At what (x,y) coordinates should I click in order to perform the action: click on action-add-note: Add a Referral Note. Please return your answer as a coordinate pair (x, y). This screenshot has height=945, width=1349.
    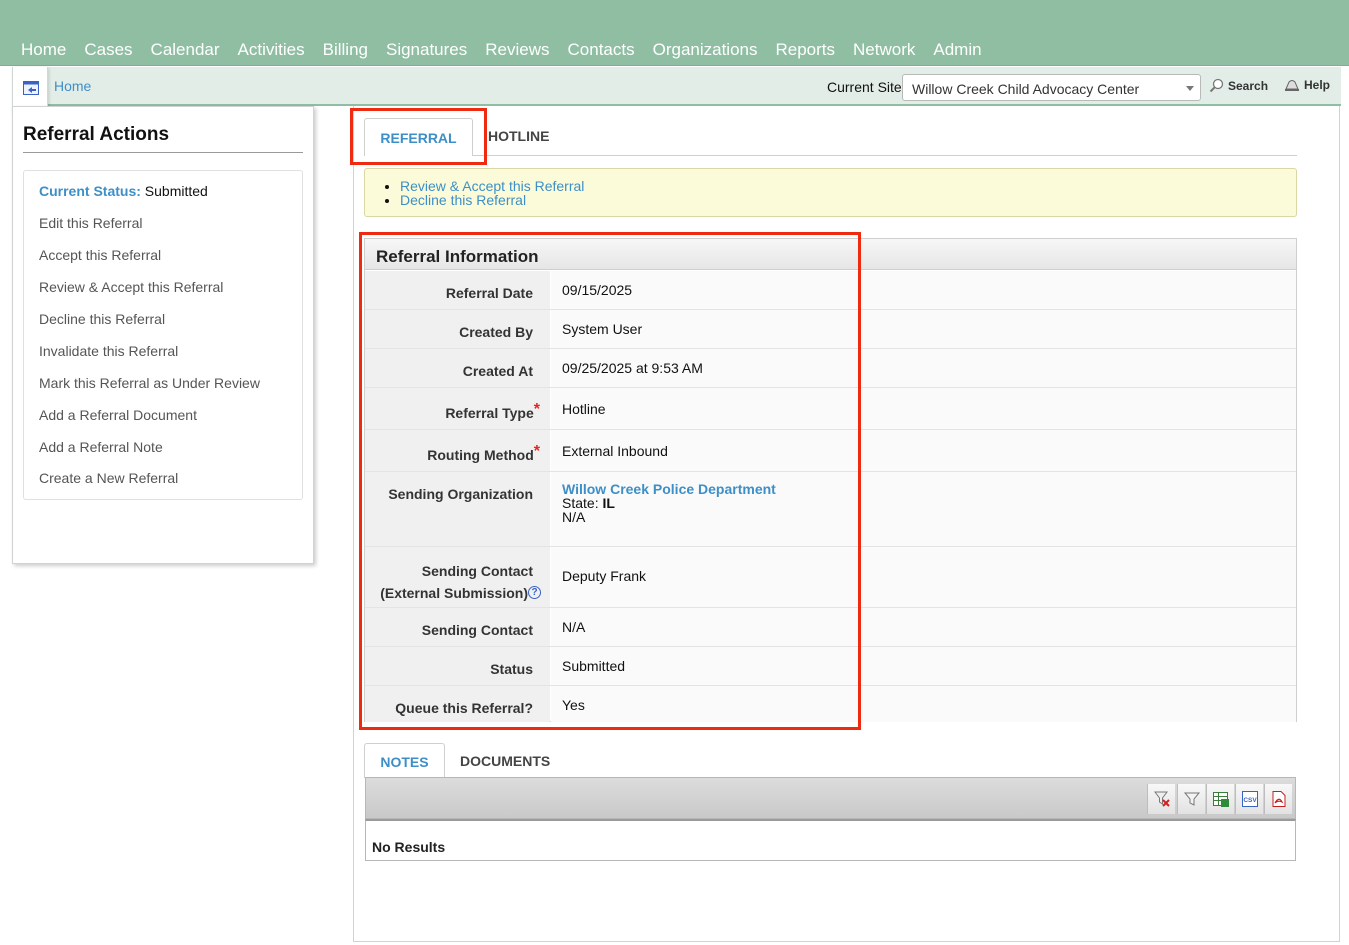
    Looking at the image, I should click on (101, 447).